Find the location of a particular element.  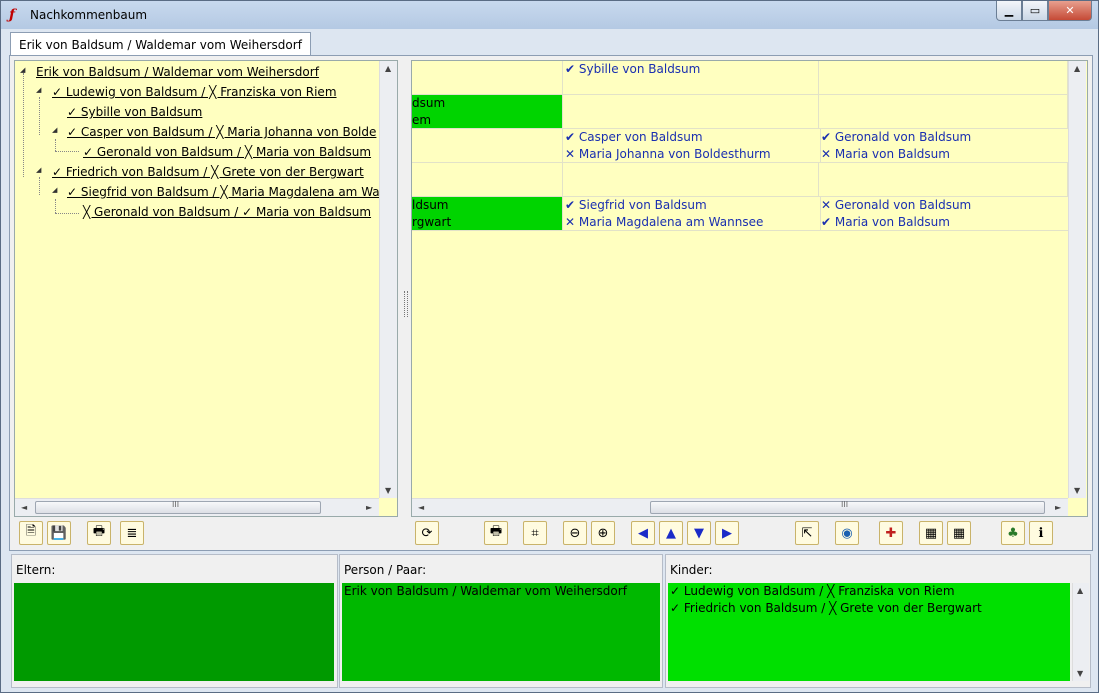

app-logo-icon: ƒ is located at coordinates (12, 15).